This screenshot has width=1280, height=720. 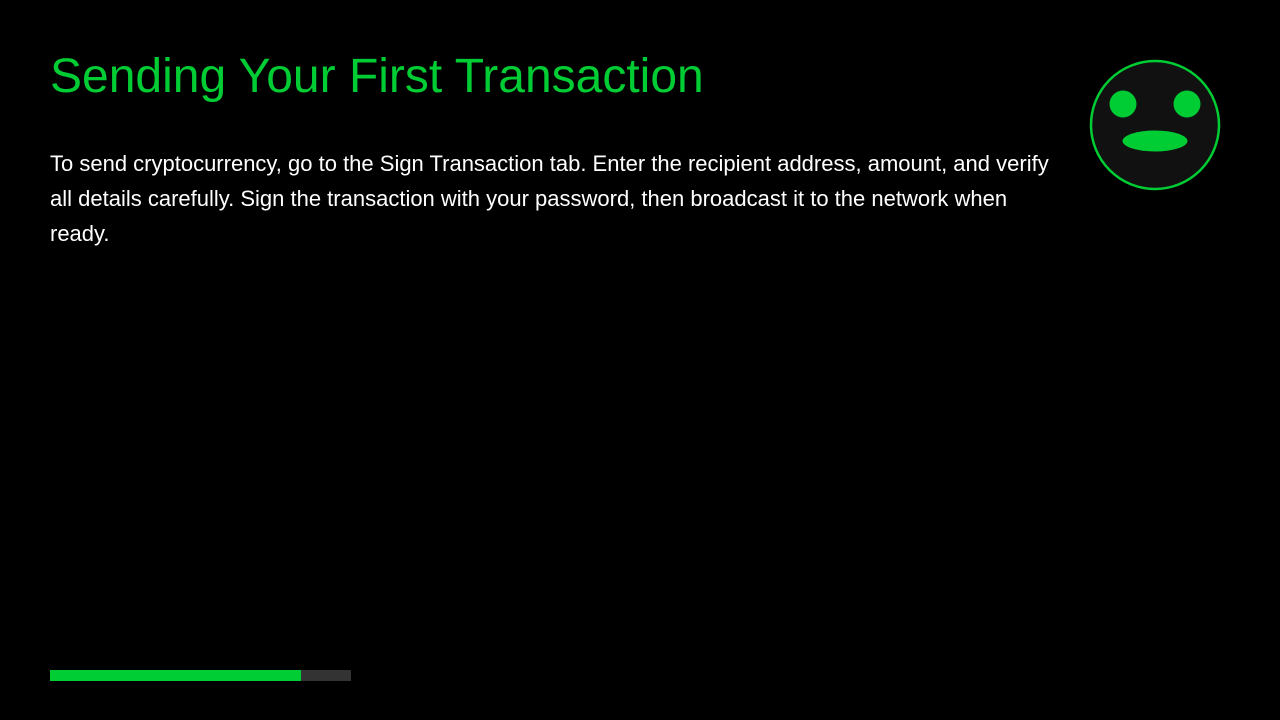 I want to click on face-circle, so click(x=1155, y=125).